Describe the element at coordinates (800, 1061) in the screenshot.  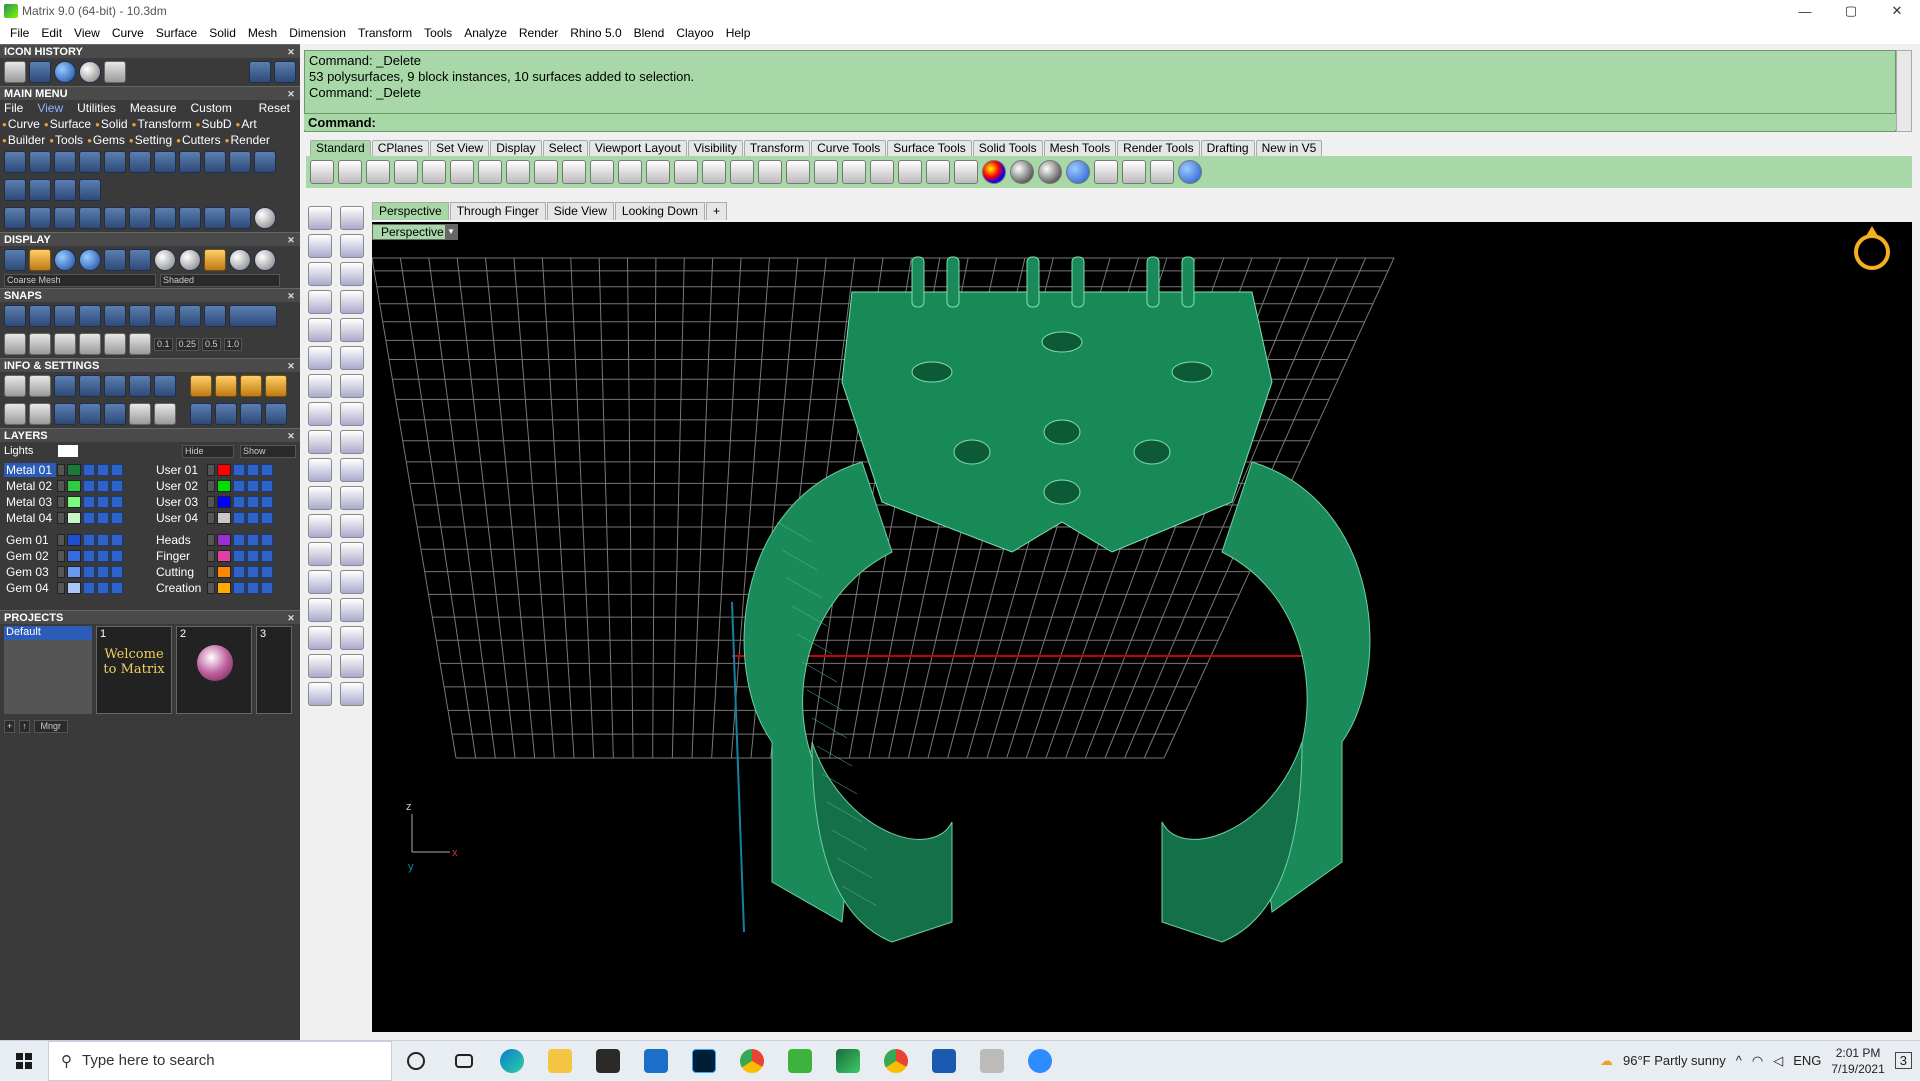
I see `camtasia-icon` at that location.